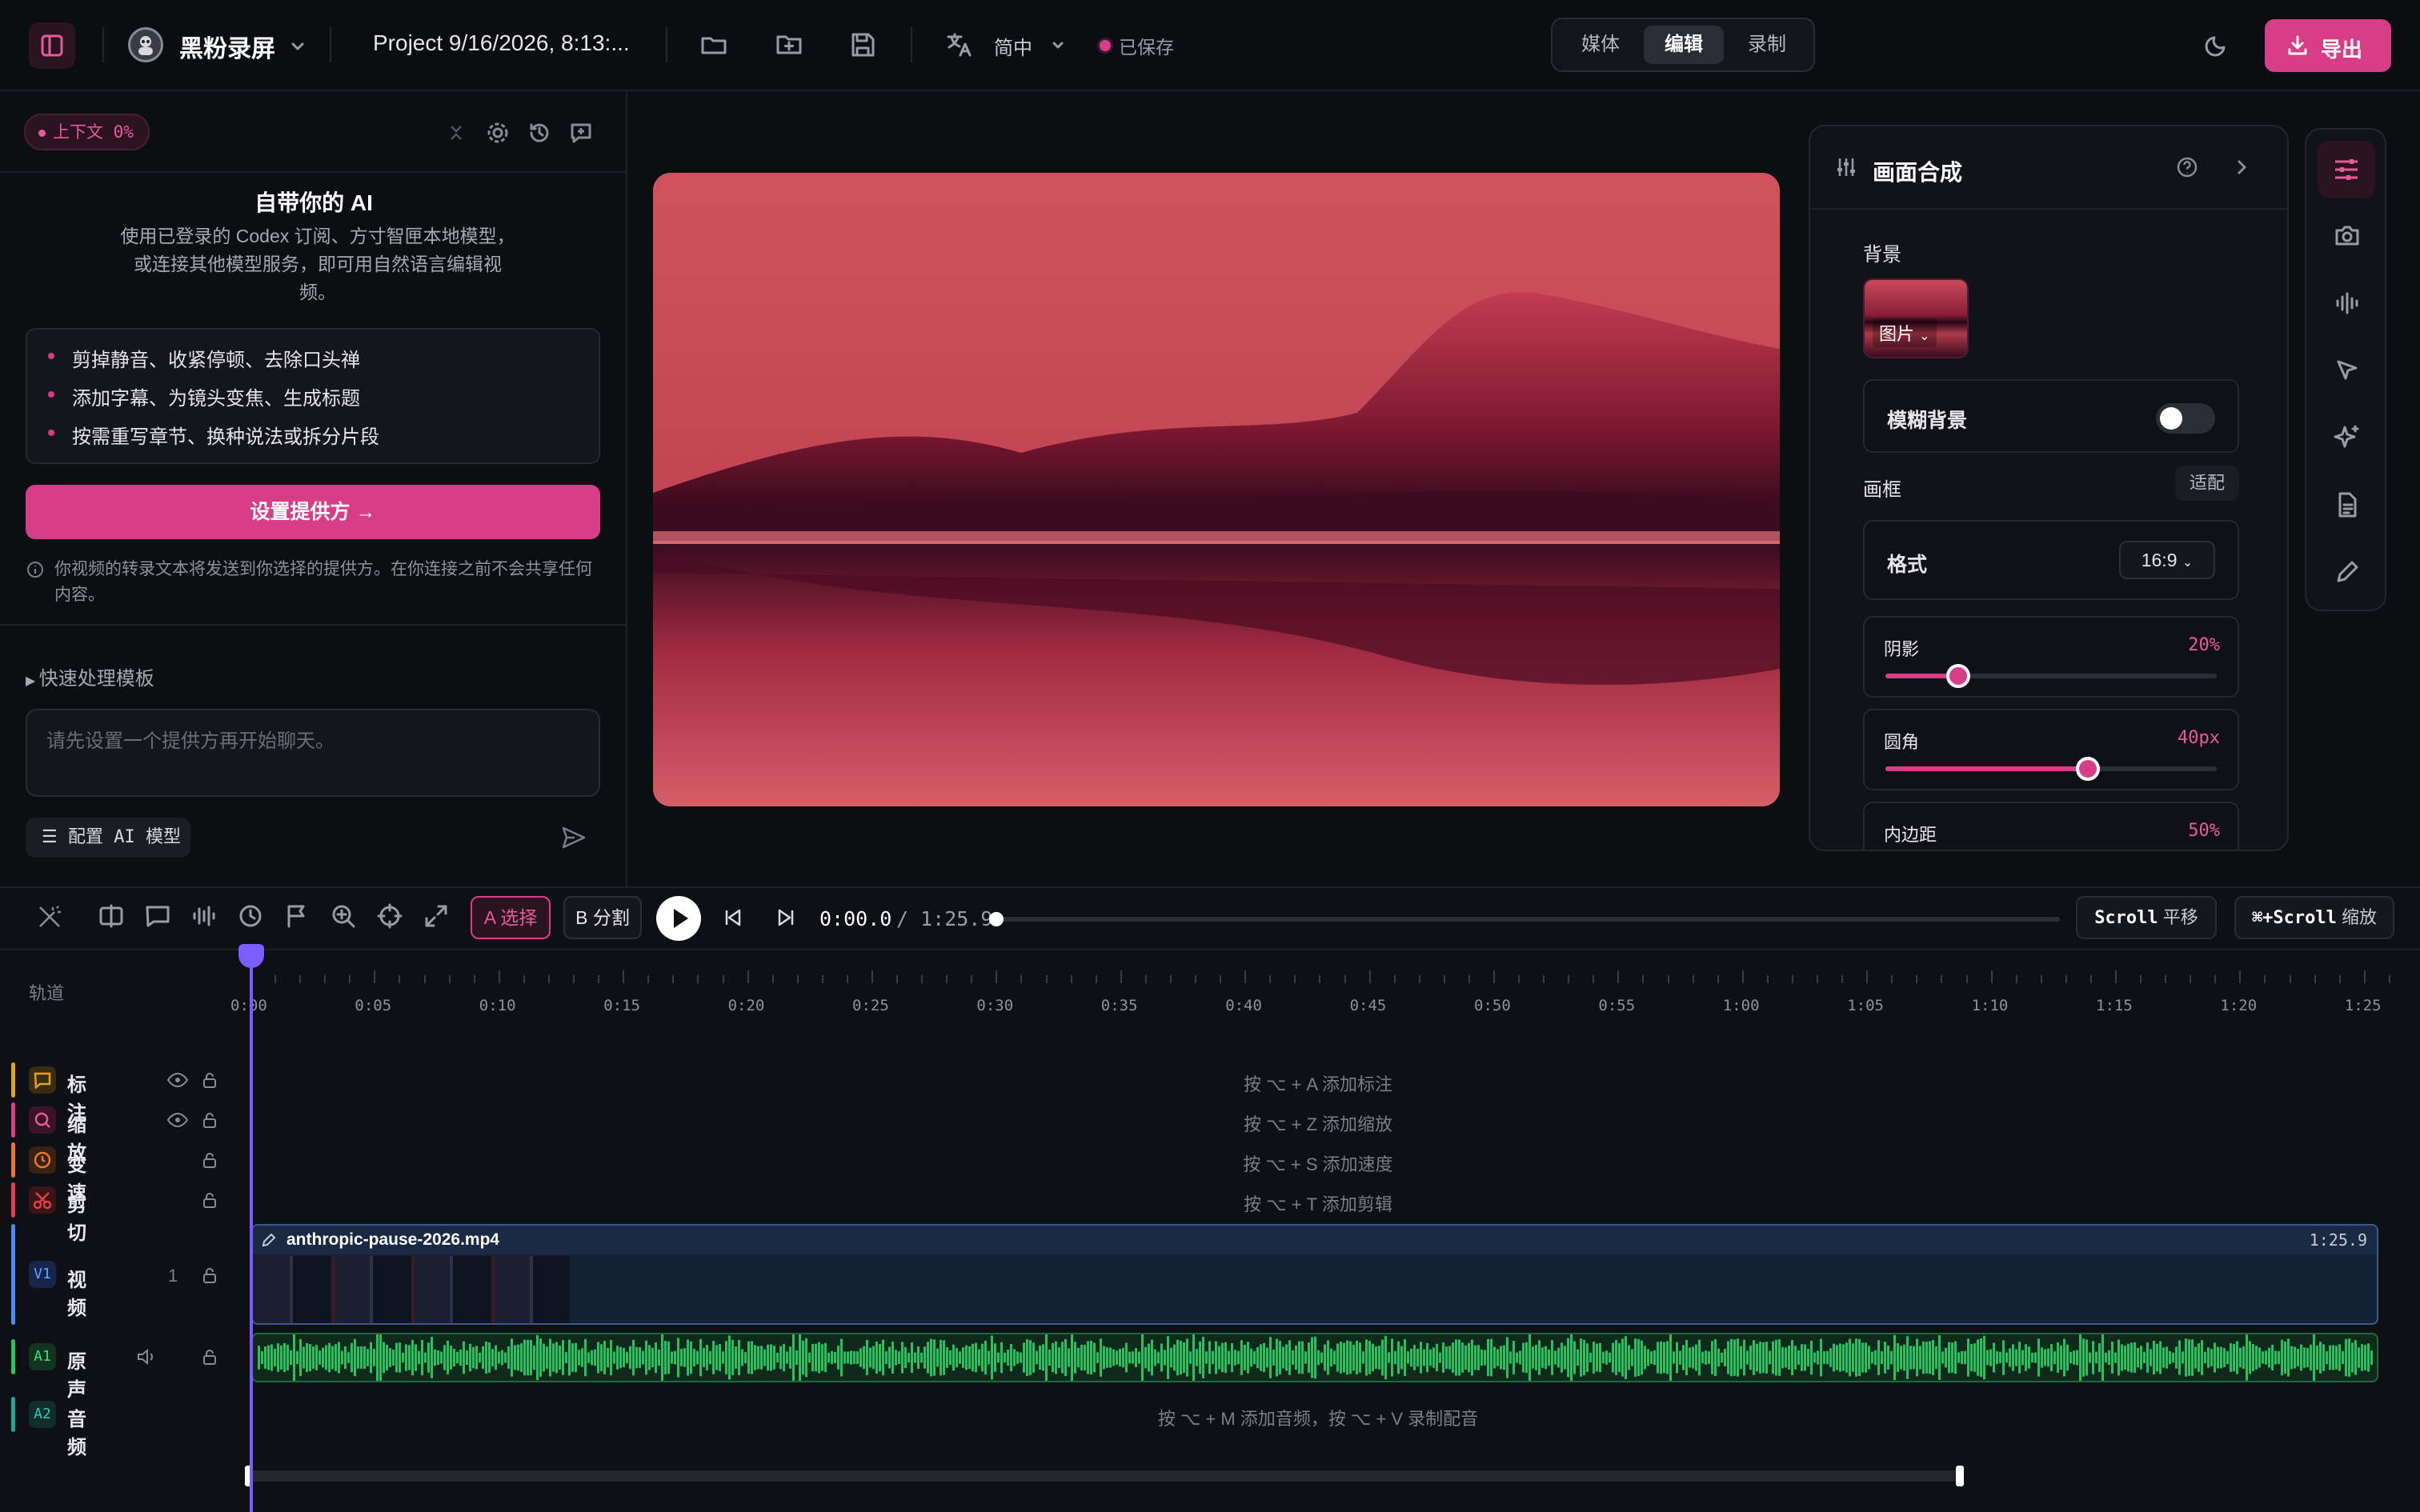  I want to click on help-icon, so click(2187, 167).